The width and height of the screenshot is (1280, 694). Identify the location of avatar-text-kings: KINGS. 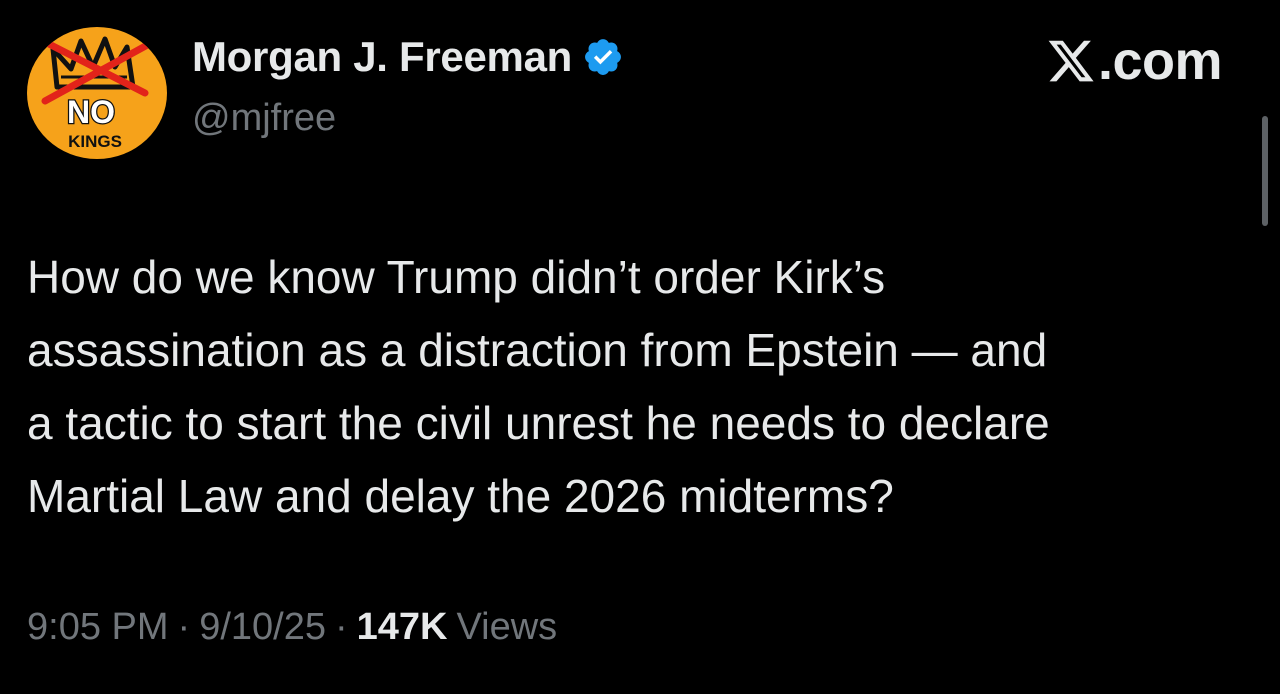
(95, 141).